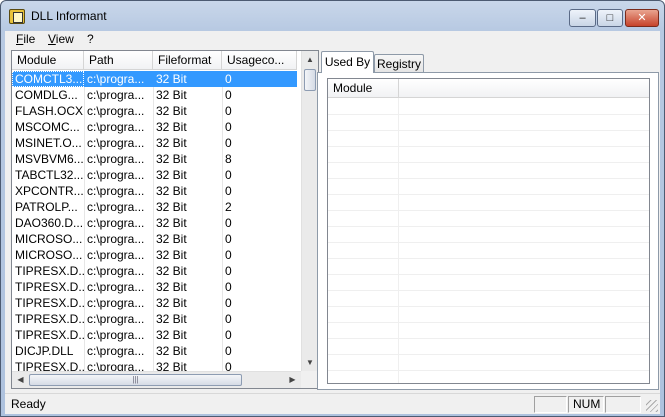 Image resolution: width=665 pixels, height=417 pixels. What do you see at coordinates (623, 404) in the screenshot?
I see `status-pane-scroll` at bounding box center [623, 404].